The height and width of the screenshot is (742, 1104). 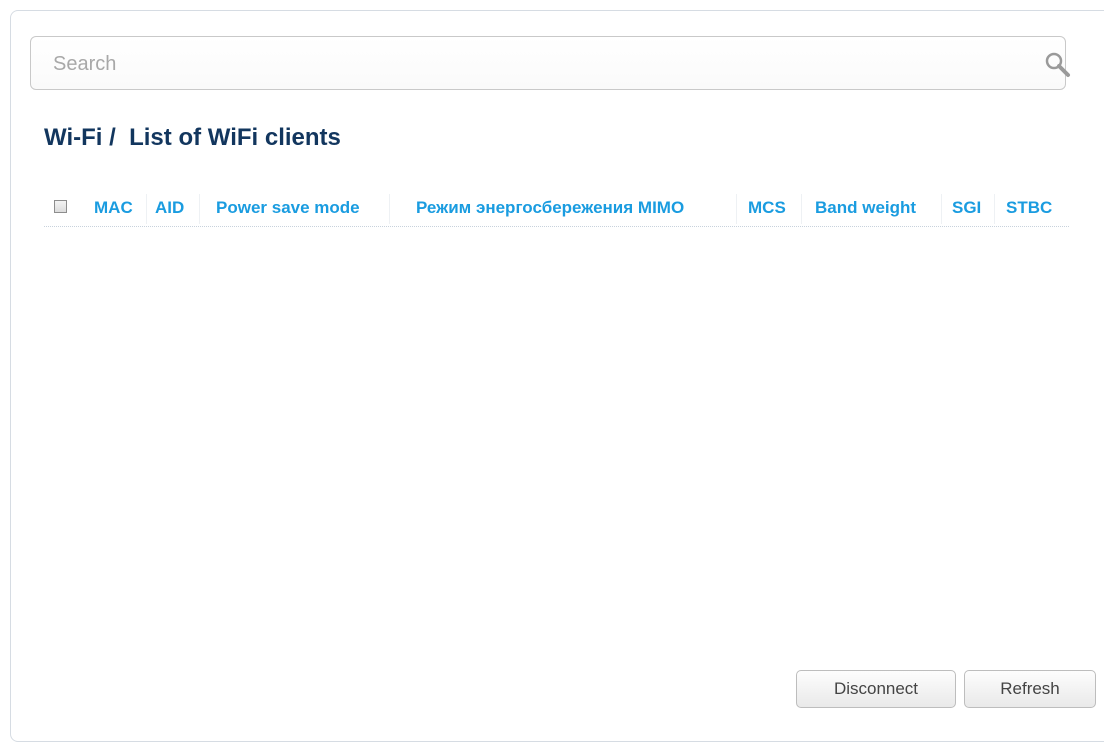 I want to click on disconnect-button: Disconnect, so click(x=876, y=689).